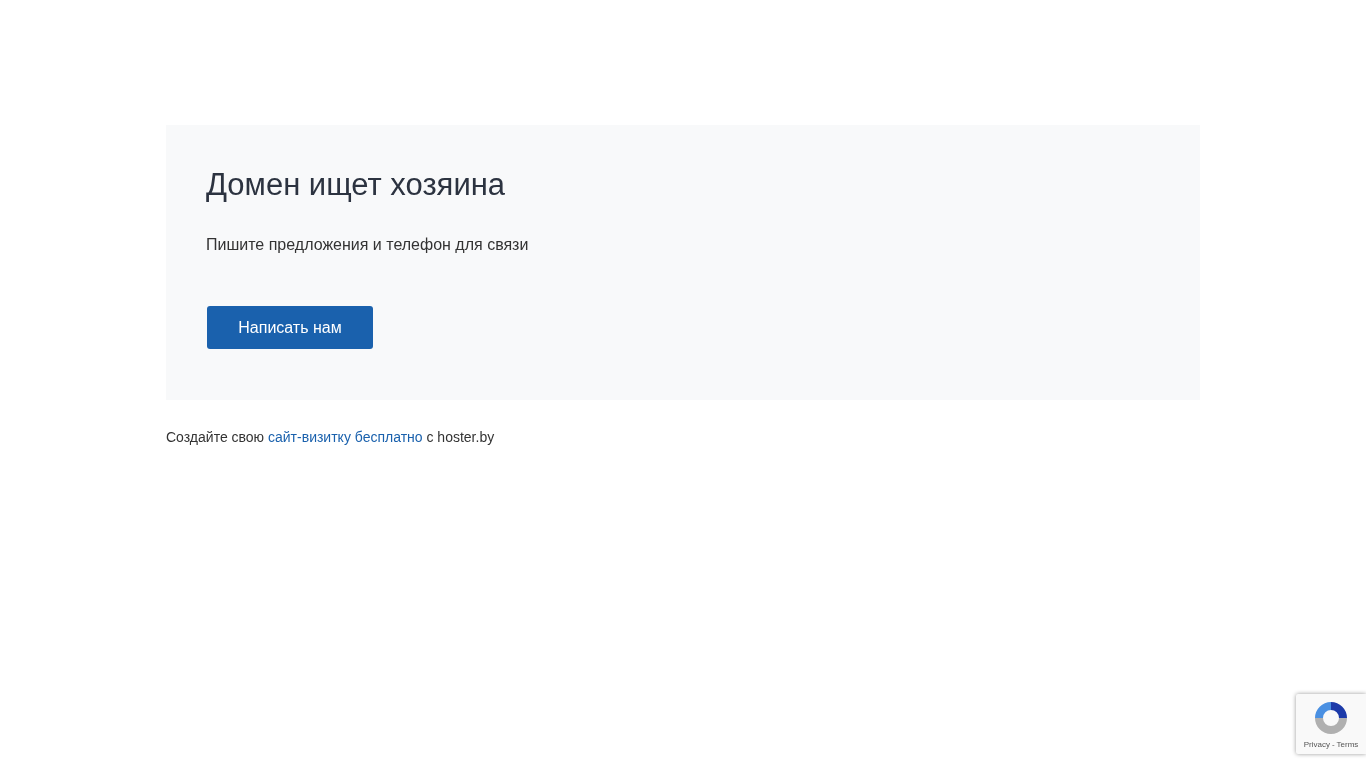  Describe the element at coordinates (1316, 744) in the screenshot. I see `privacy-link: Privacy` at that location.